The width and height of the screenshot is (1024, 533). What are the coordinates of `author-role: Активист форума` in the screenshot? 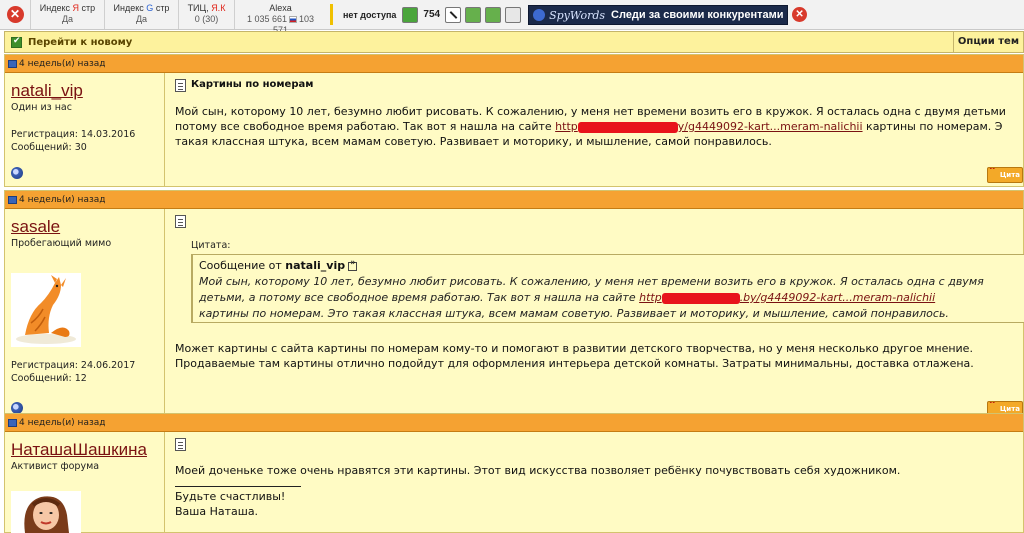 It's located at (55, 466).